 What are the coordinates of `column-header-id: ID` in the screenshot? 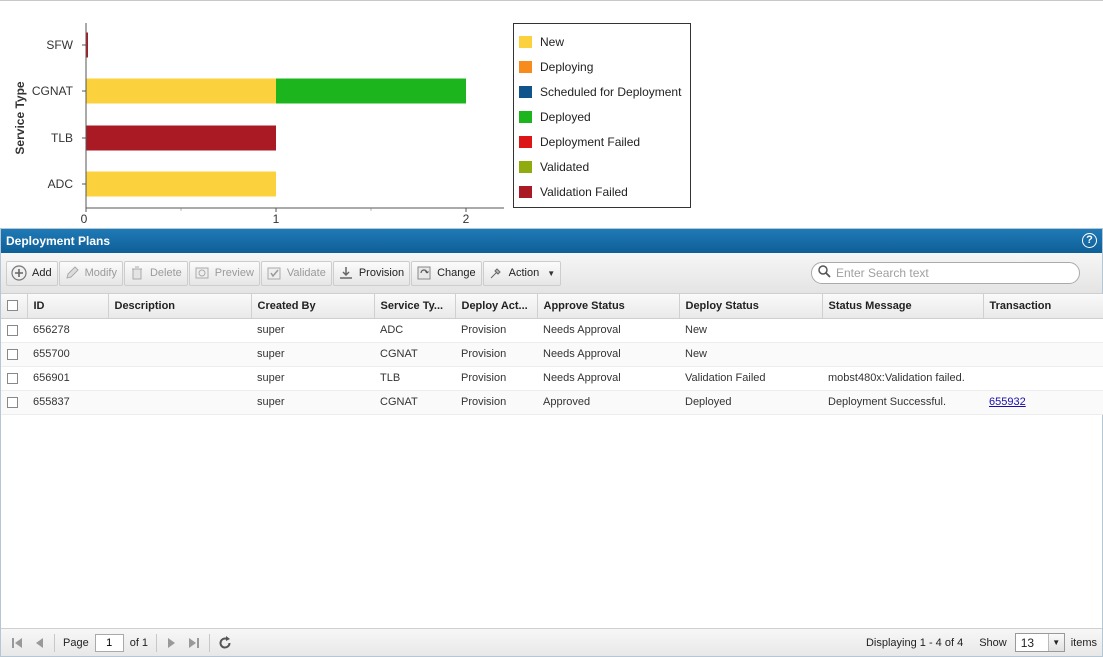 It's located at (68, 306).